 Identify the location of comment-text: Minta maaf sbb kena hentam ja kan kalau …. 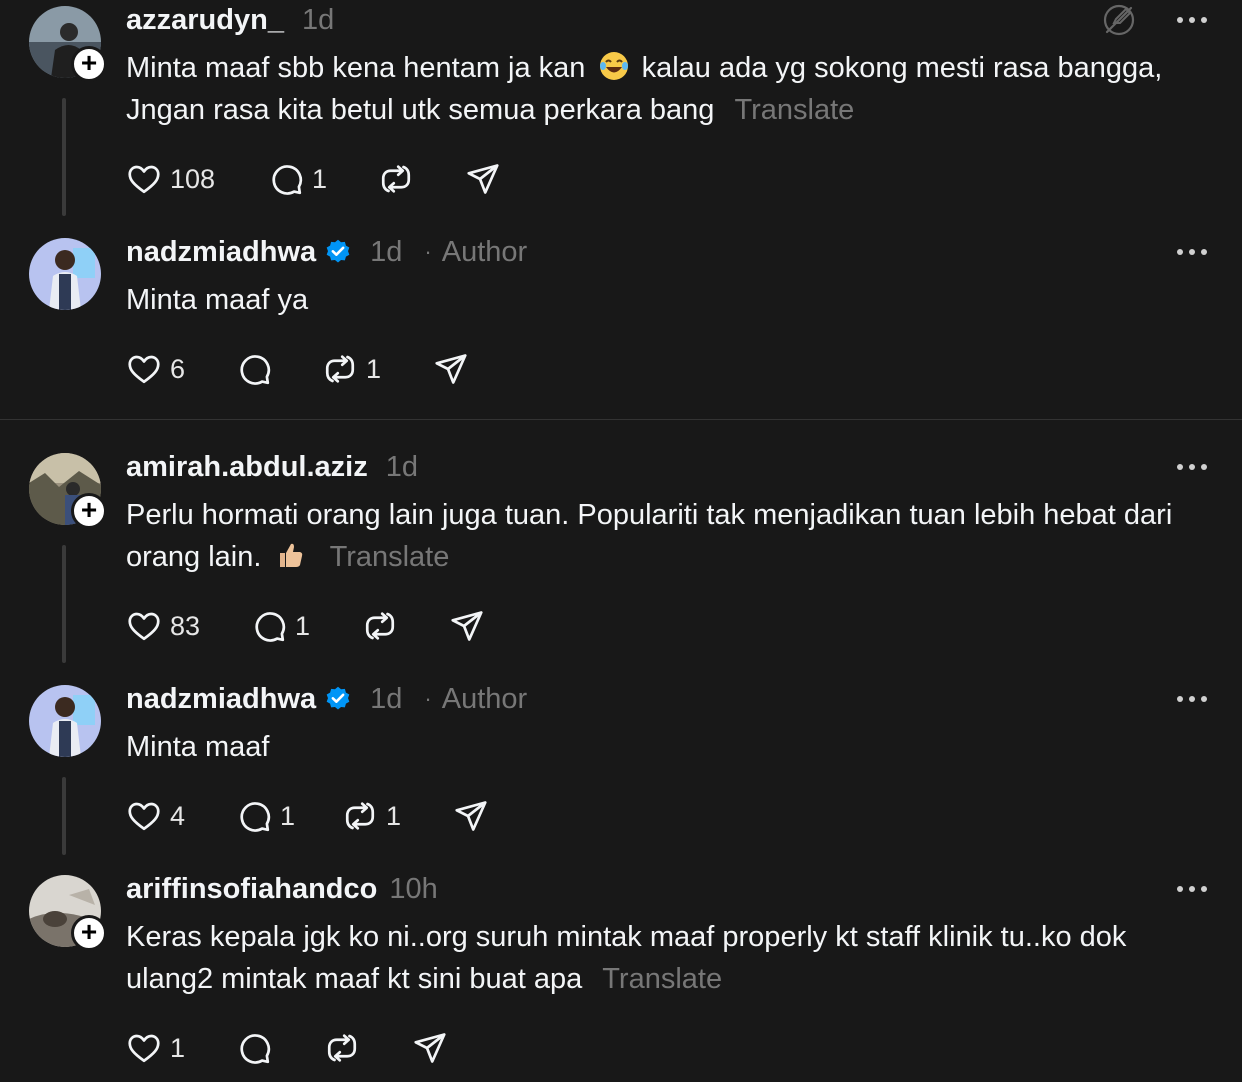
(644, 89).